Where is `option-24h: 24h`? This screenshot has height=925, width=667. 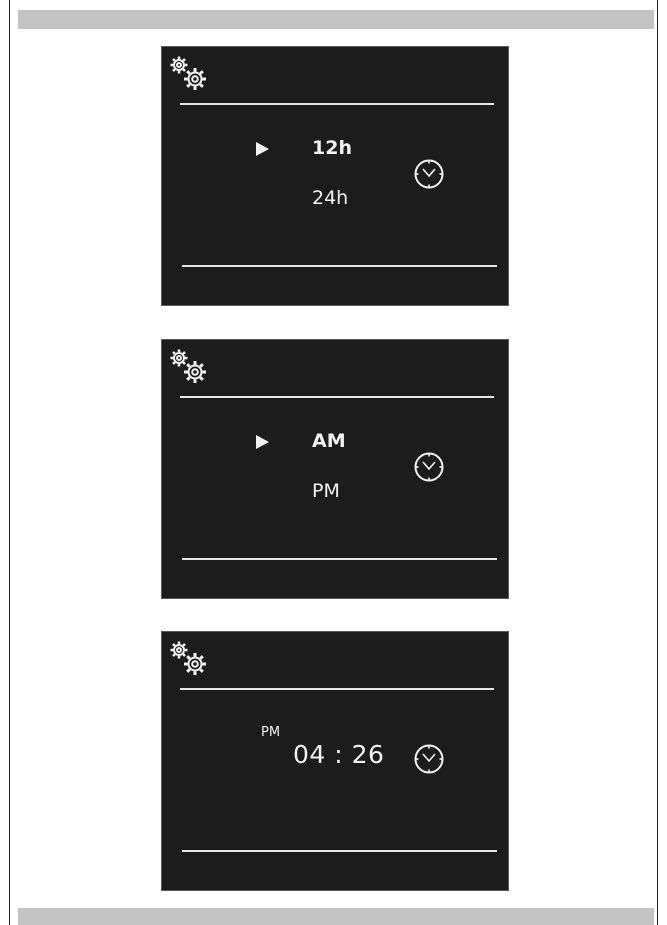 option-24h: 24h is located at coordinates (330, 198).